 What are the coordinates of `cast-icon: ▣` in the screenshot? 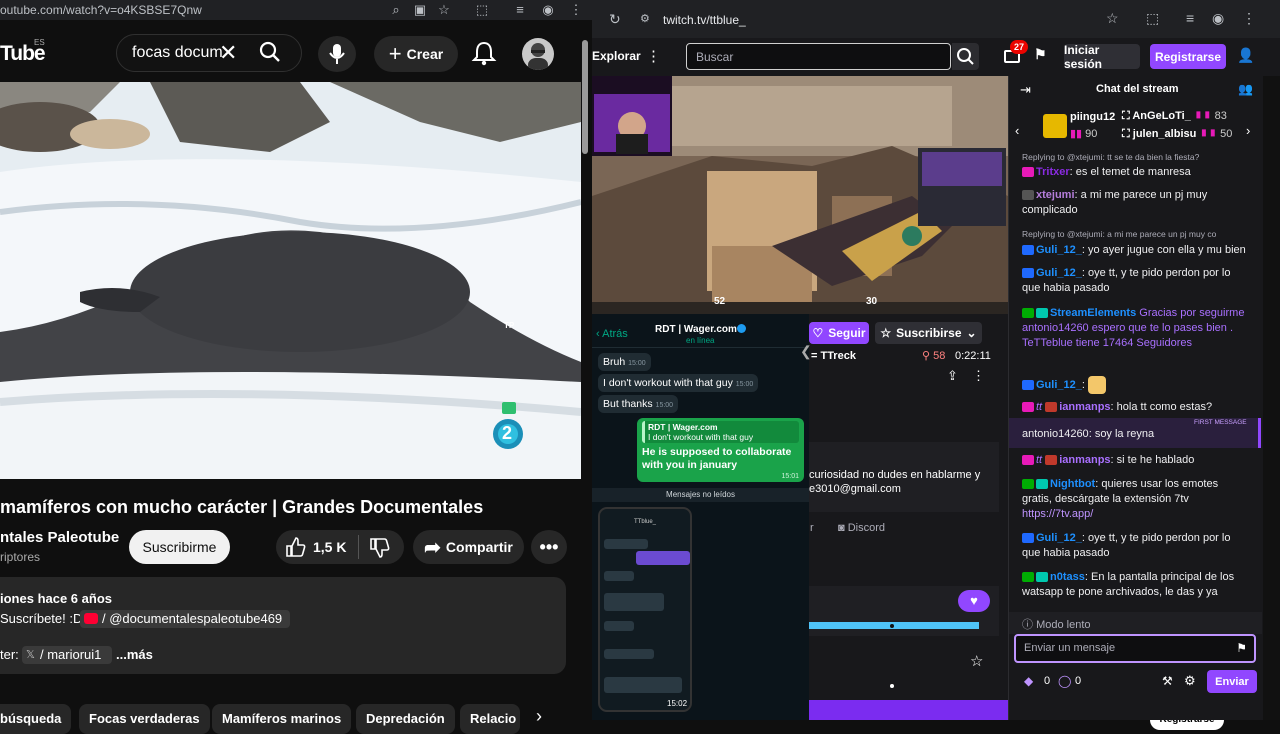 It's located at (420, 10).